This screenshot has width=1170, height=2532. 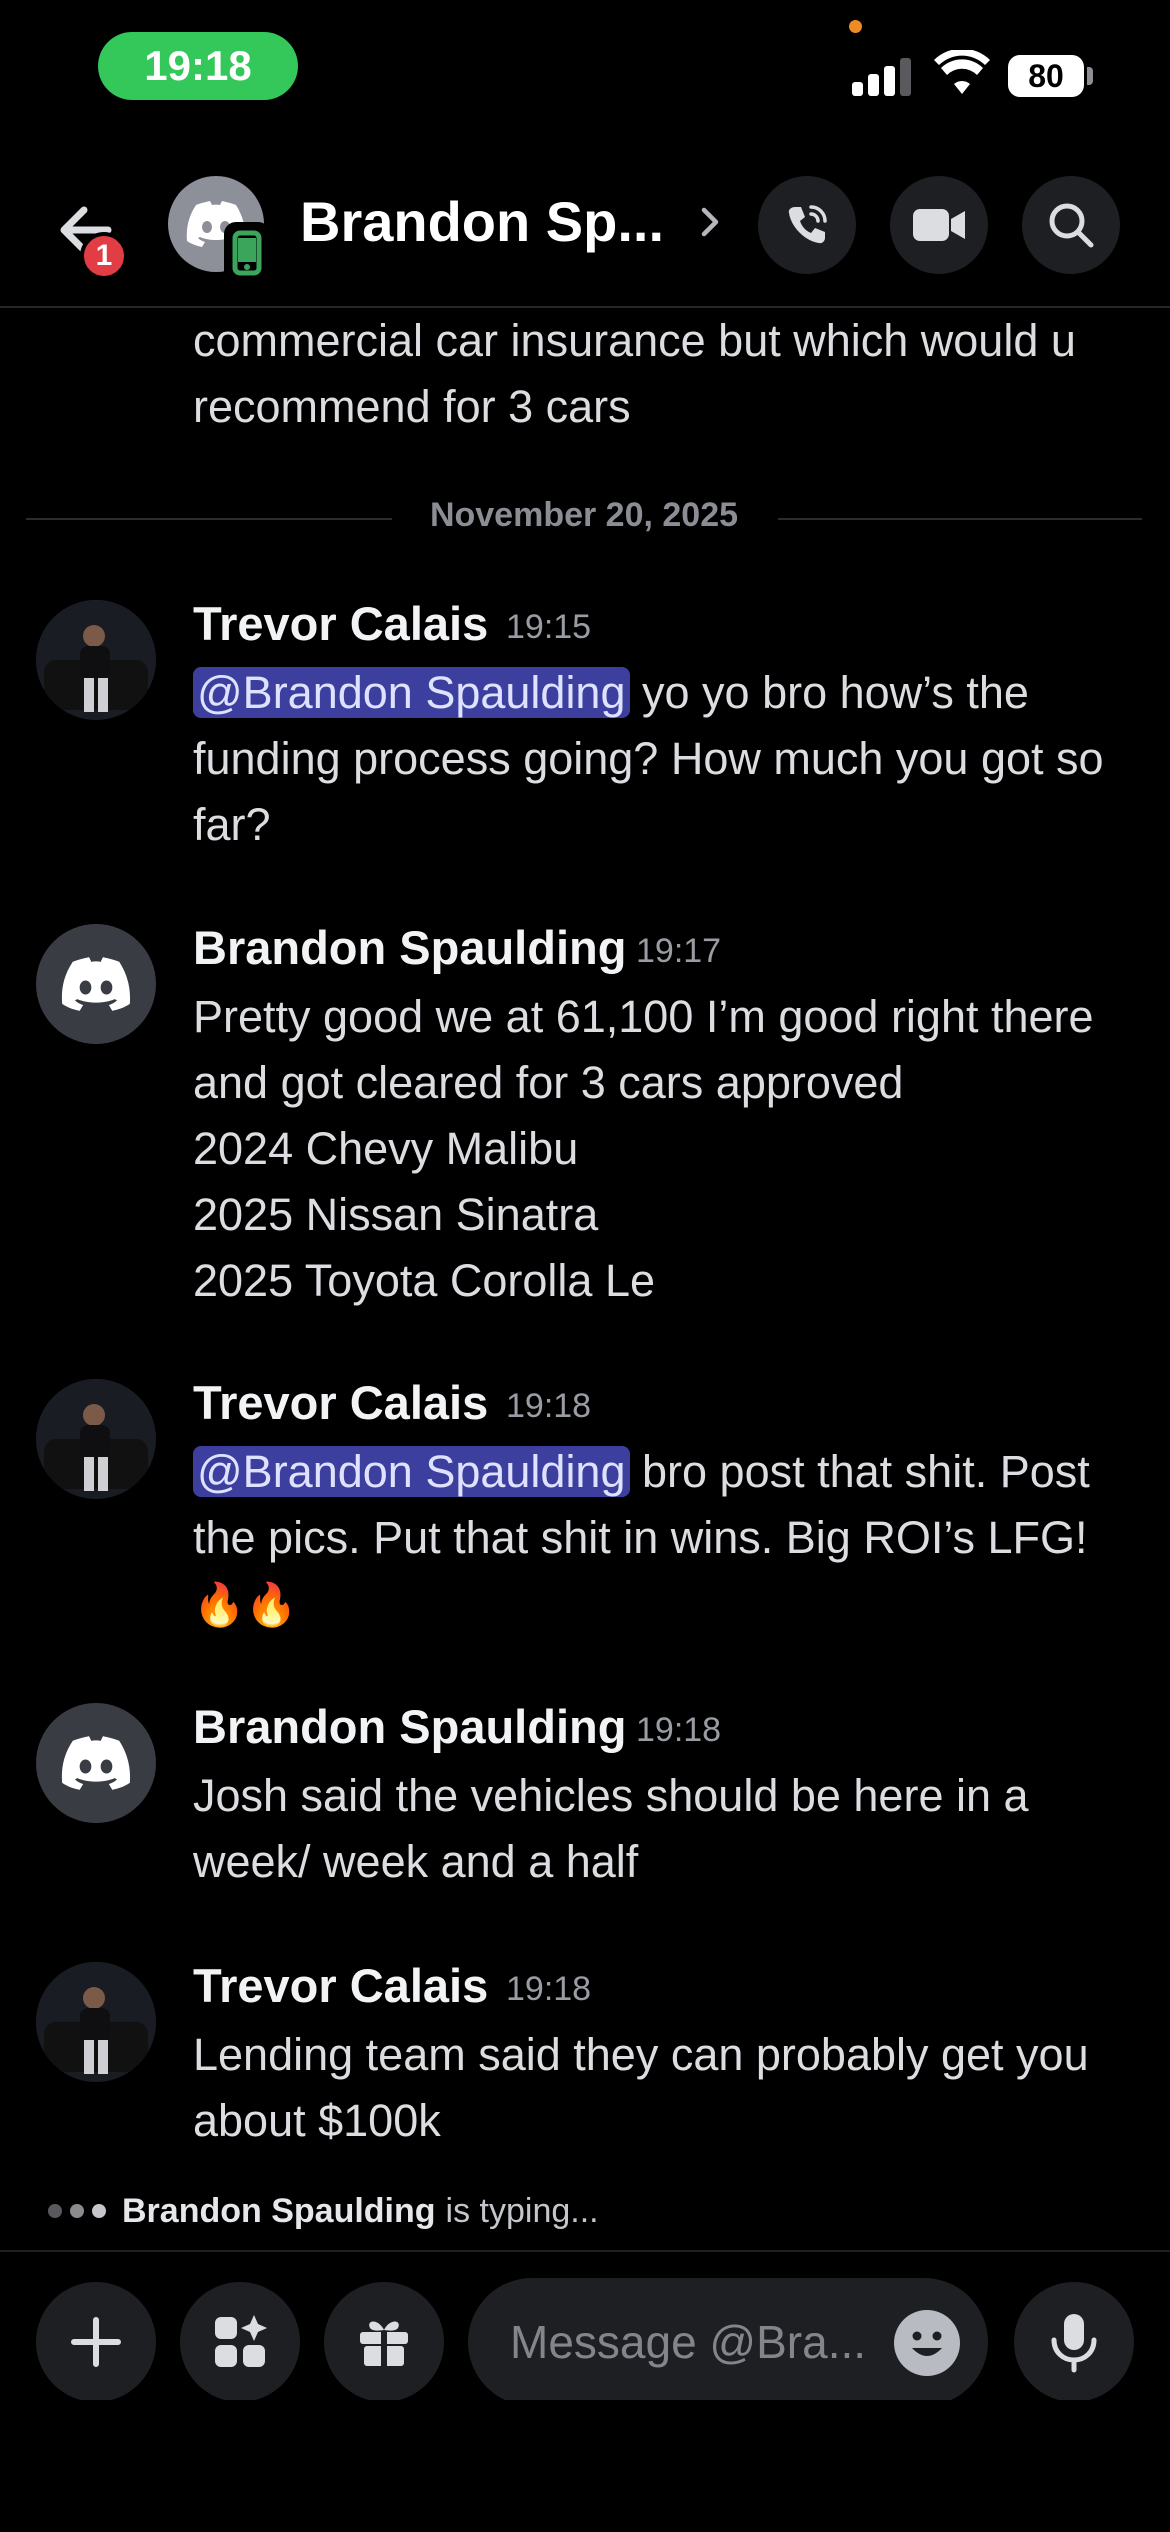 I want to click on apps-icon, so click(x=241, y=2341).